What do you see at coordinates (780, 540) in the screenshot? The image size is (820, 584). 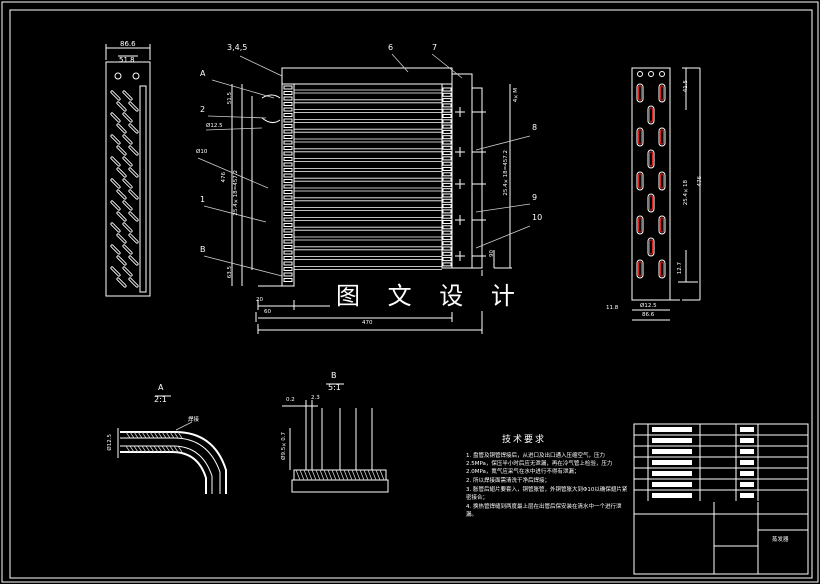 I see `title-block-name: 蒸发器` at bounding box center [780, 540].